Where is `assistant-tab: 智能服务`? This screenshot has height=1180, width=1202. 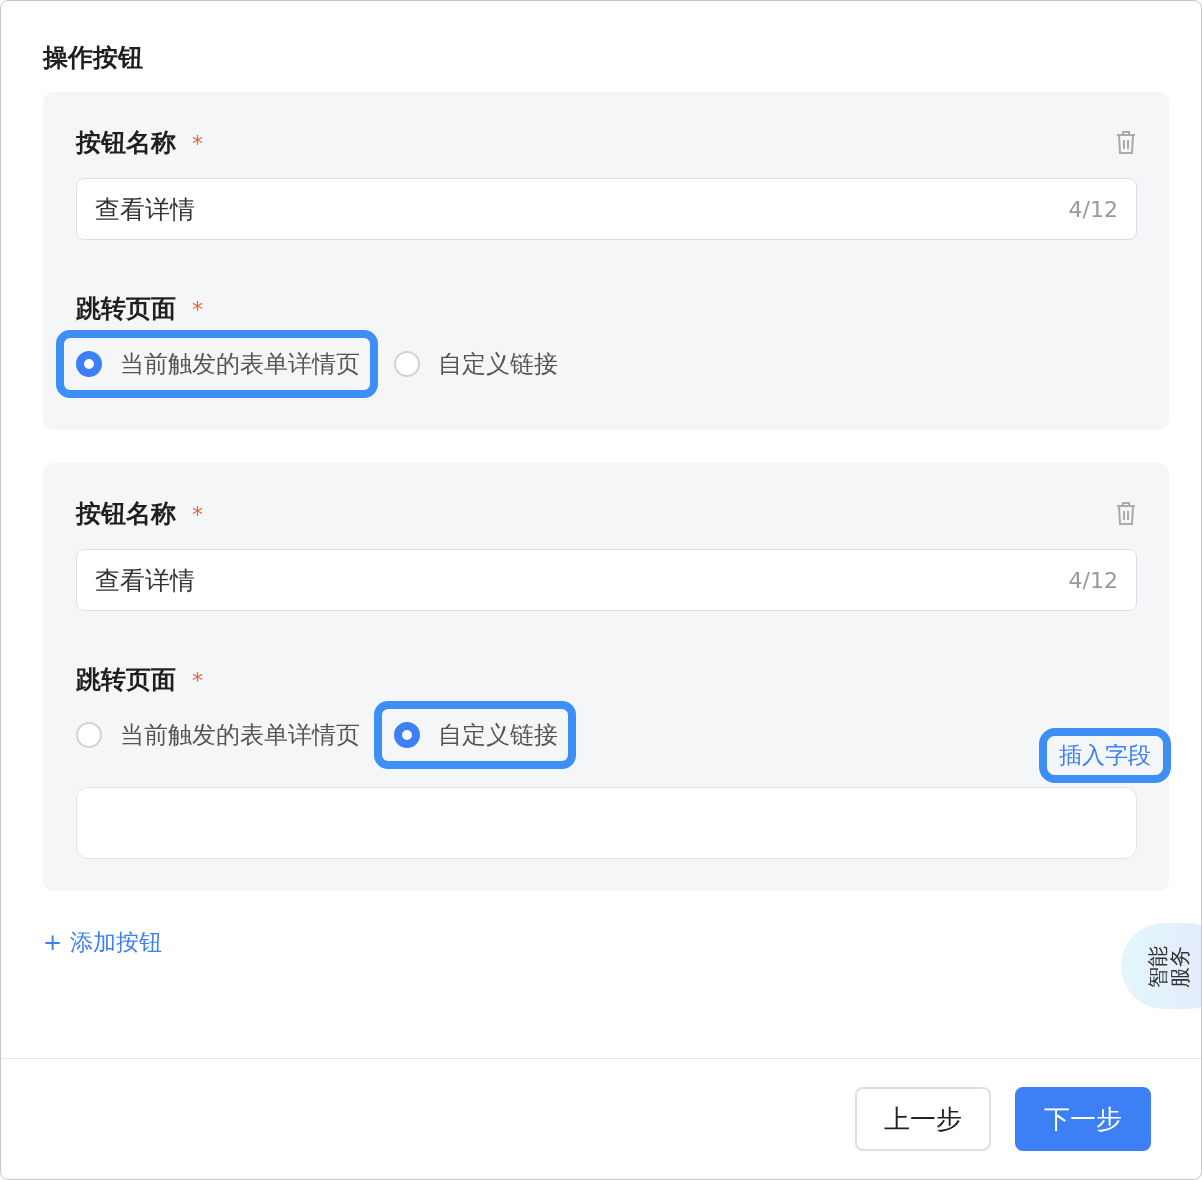 assistant-tab: 智能服务 is located at coordinates (1161, 966).